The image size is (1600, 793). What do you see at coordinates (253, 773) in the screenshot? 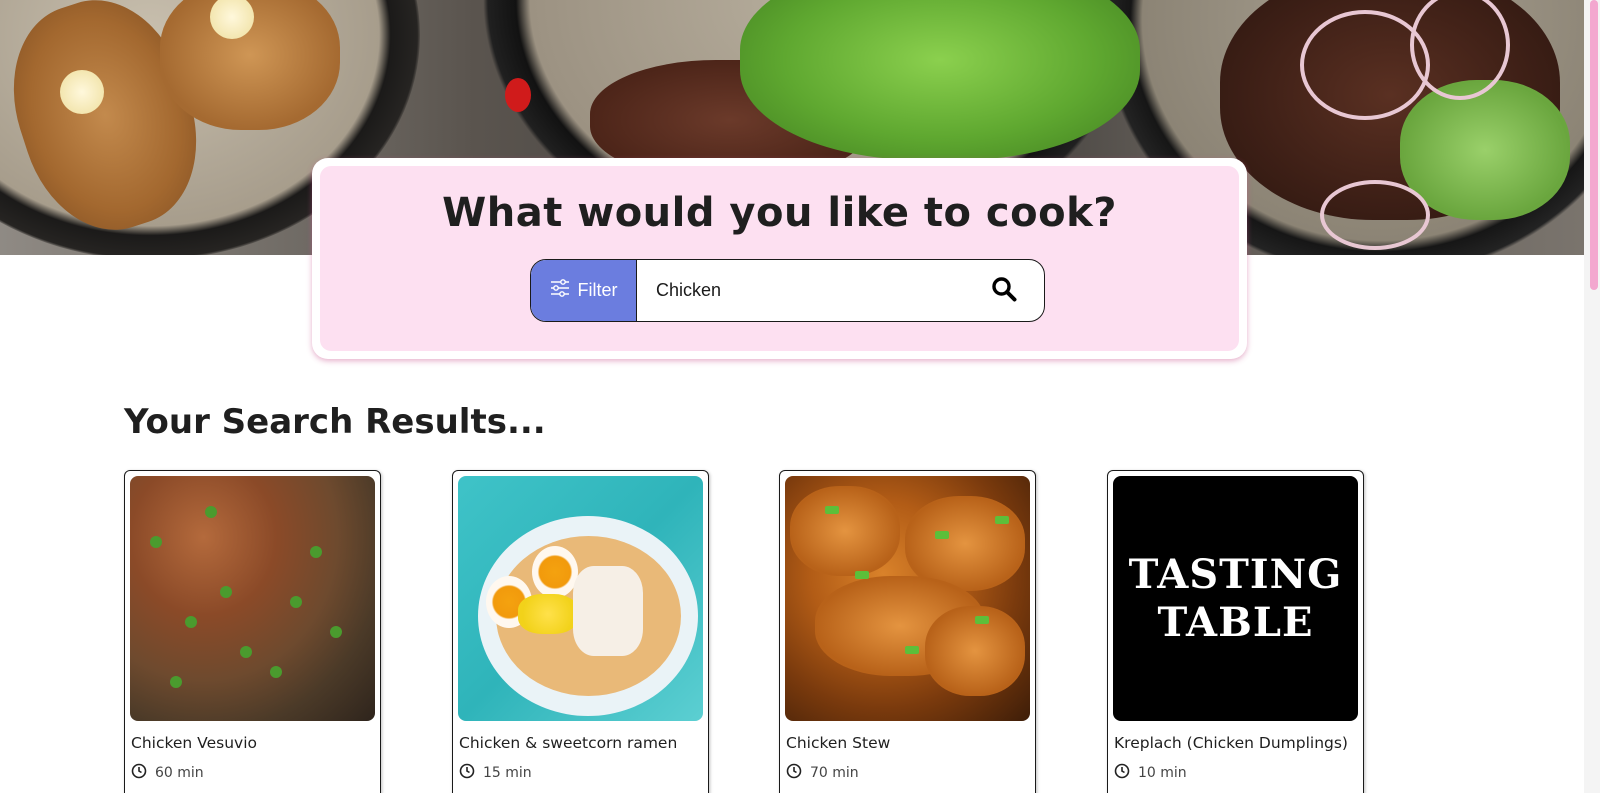
I see `recipe-time: 60 min` at bounding box center [253, 773].